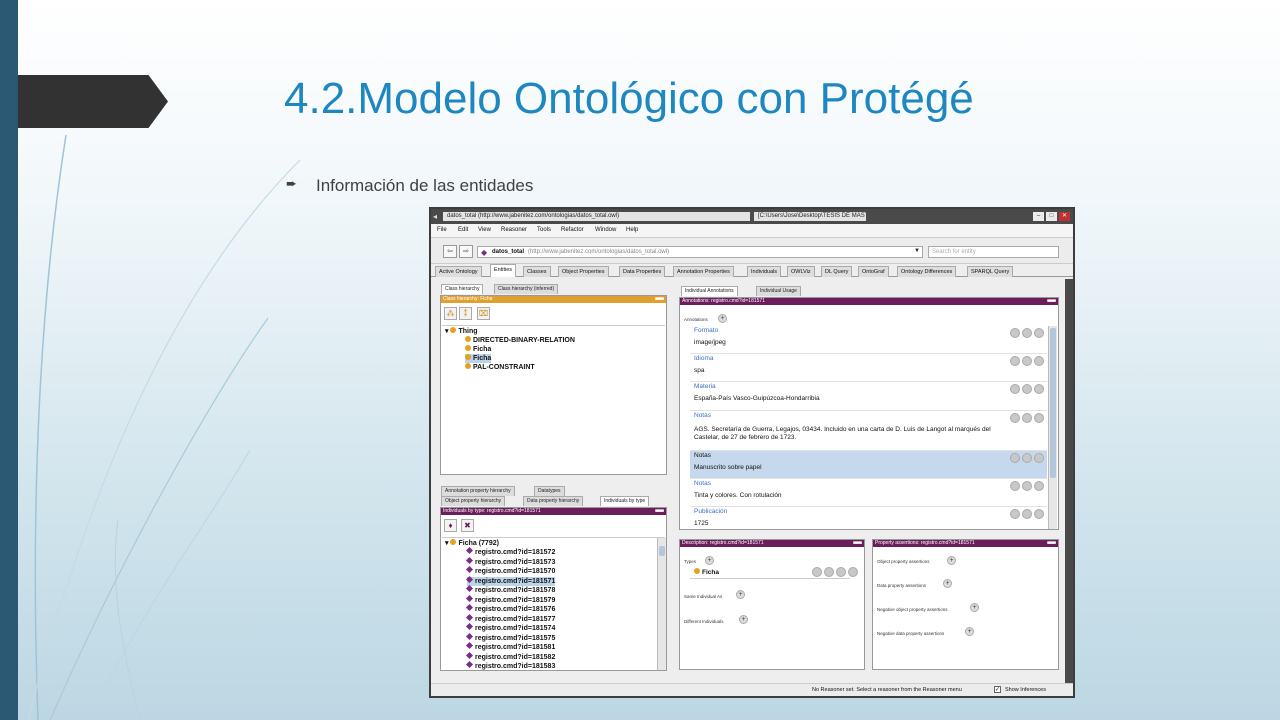 The image size is (1280, 720). What do you see at coordinates (951, 560) in the screenshot?
I see `add-object-assertion-icon: +` at bounding box center [951, 560].